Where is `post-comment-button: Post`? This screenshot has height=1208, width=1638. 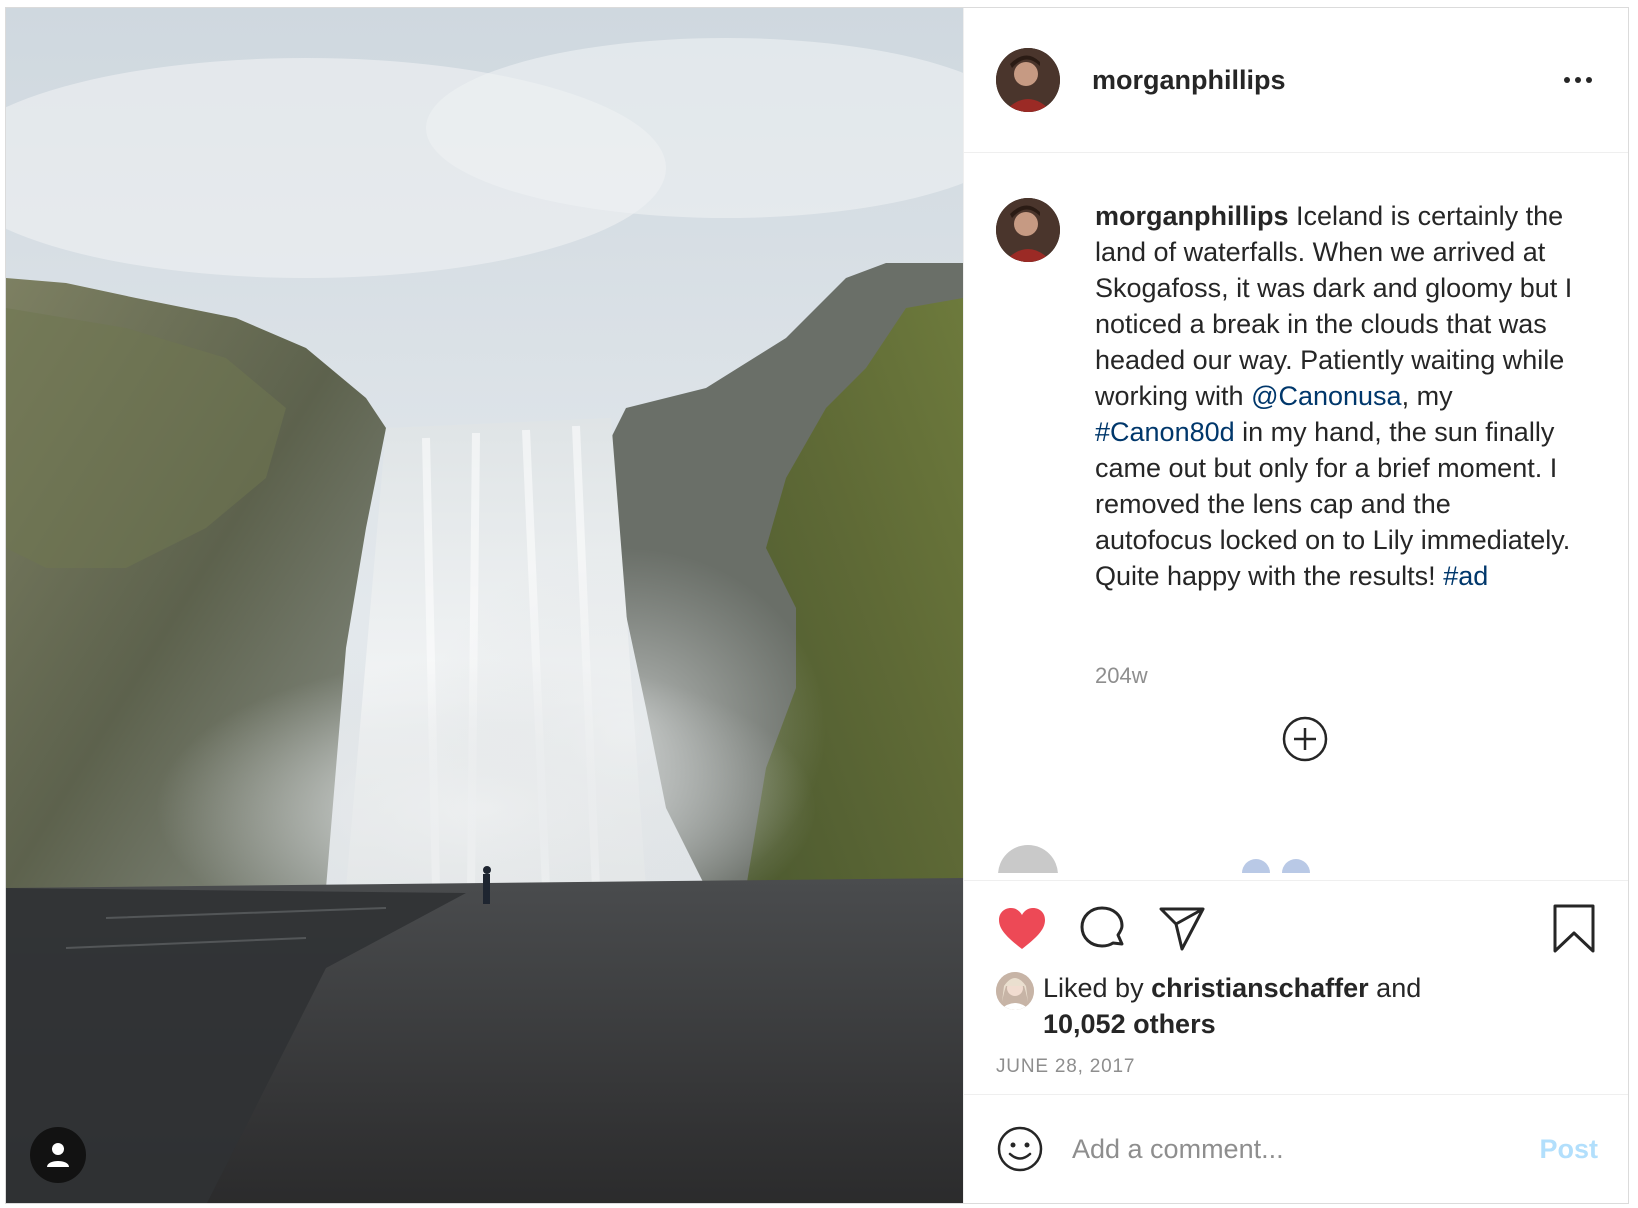 post-comment-button: Post is located at coordinates (1568, 1149).